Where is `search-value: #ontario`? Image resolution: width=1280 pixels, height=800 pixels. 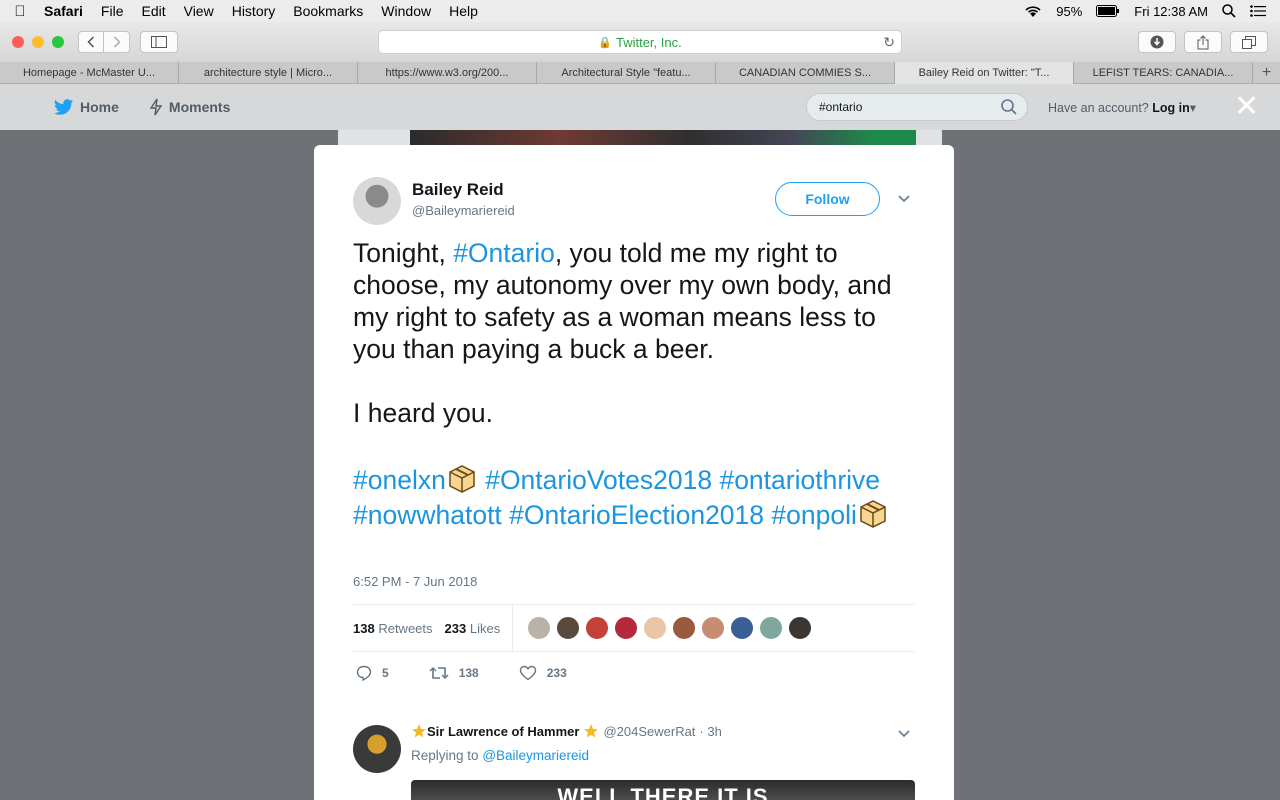 search-value: #ontario is located at coordinates (841, 107).